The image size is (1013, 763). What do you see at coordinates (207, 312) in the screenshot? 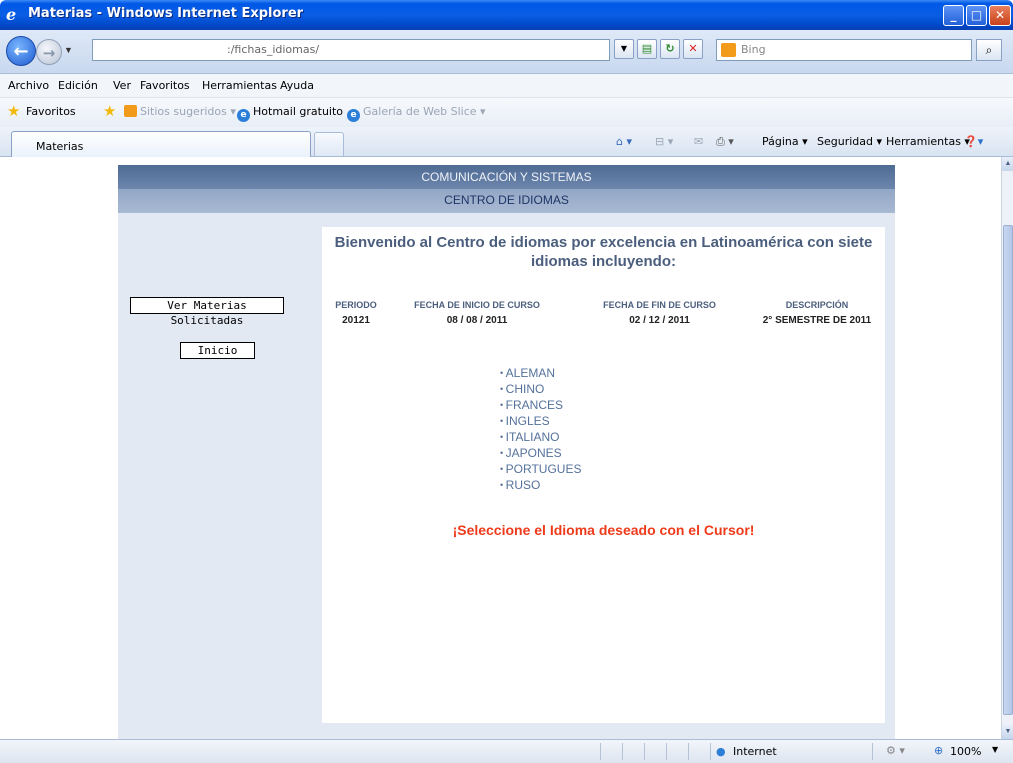
I see `ver-materias-button: Ver Materias Solicitadas` at bounding box center [207, 312].